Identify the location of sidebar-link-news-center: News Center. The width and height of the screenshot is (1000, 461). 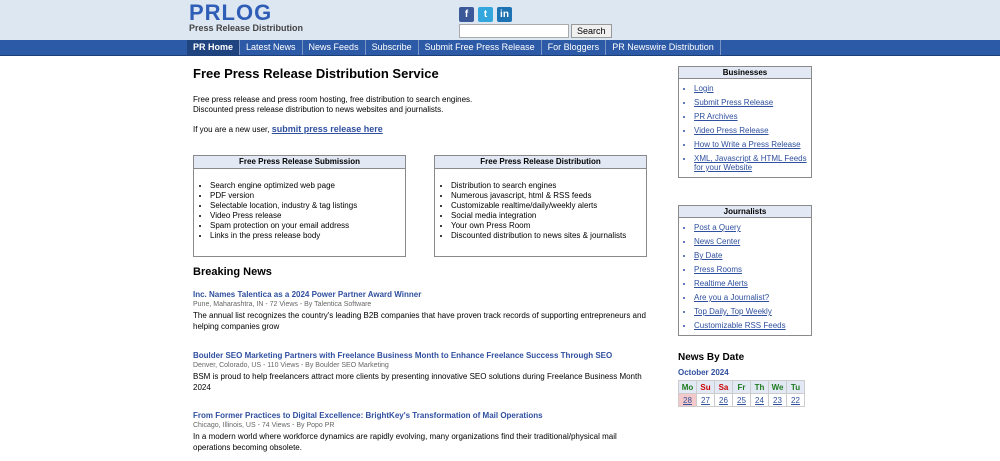
(752, 241).